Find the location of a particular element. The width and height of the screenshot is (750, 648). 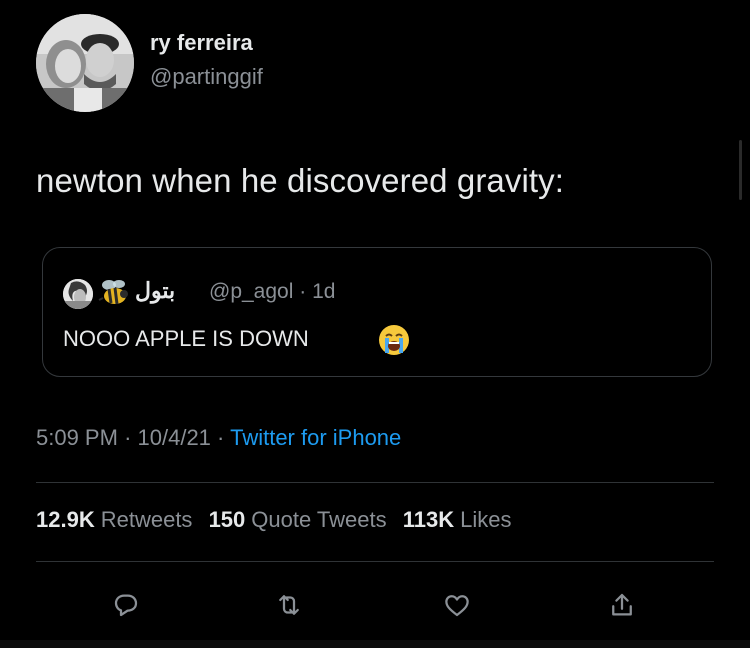

loudly-crying-face-icon is located at coordinates (394, 340).